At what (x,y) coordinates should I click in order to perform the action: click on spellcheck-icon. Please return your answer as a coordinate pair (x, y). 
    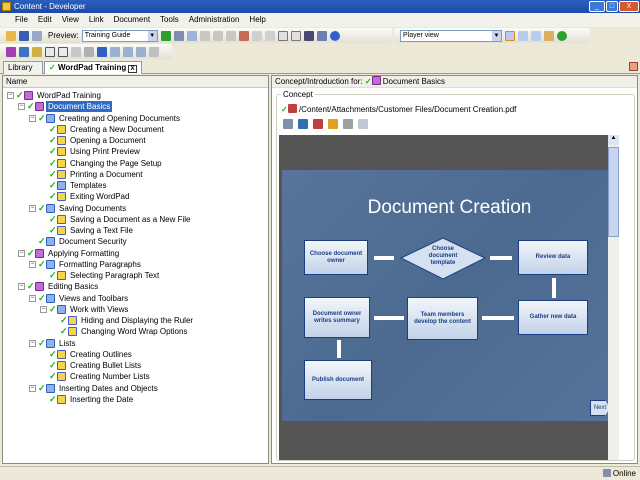
    Looking at the image, I should click on (321, 35).